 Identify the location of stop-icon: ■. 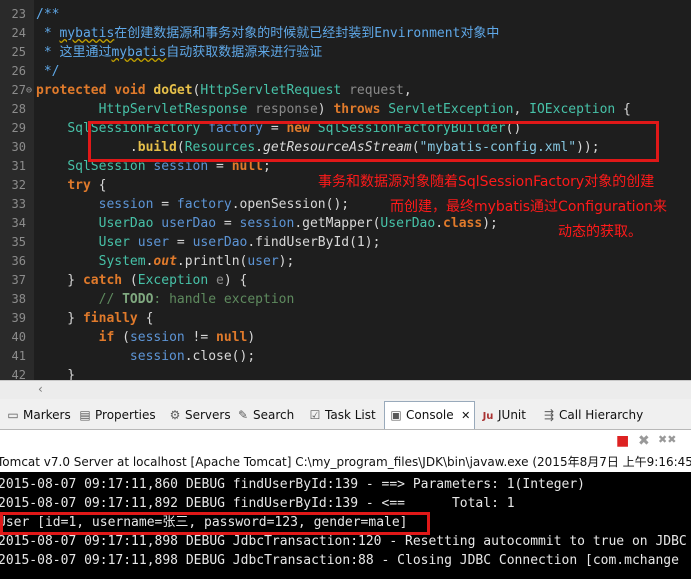
(622, 441).